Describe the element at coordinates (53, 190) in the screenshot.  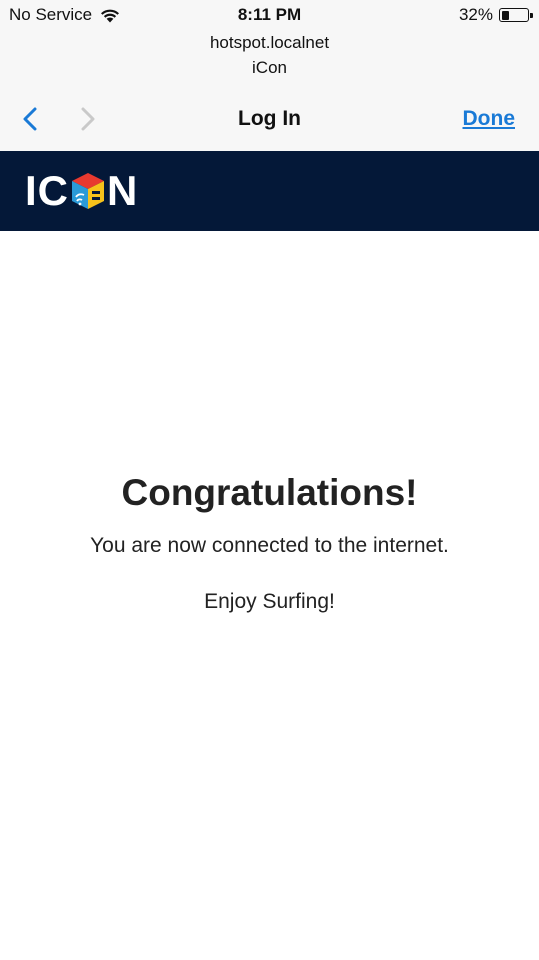
I see `logo-letter-c: C` at that location.